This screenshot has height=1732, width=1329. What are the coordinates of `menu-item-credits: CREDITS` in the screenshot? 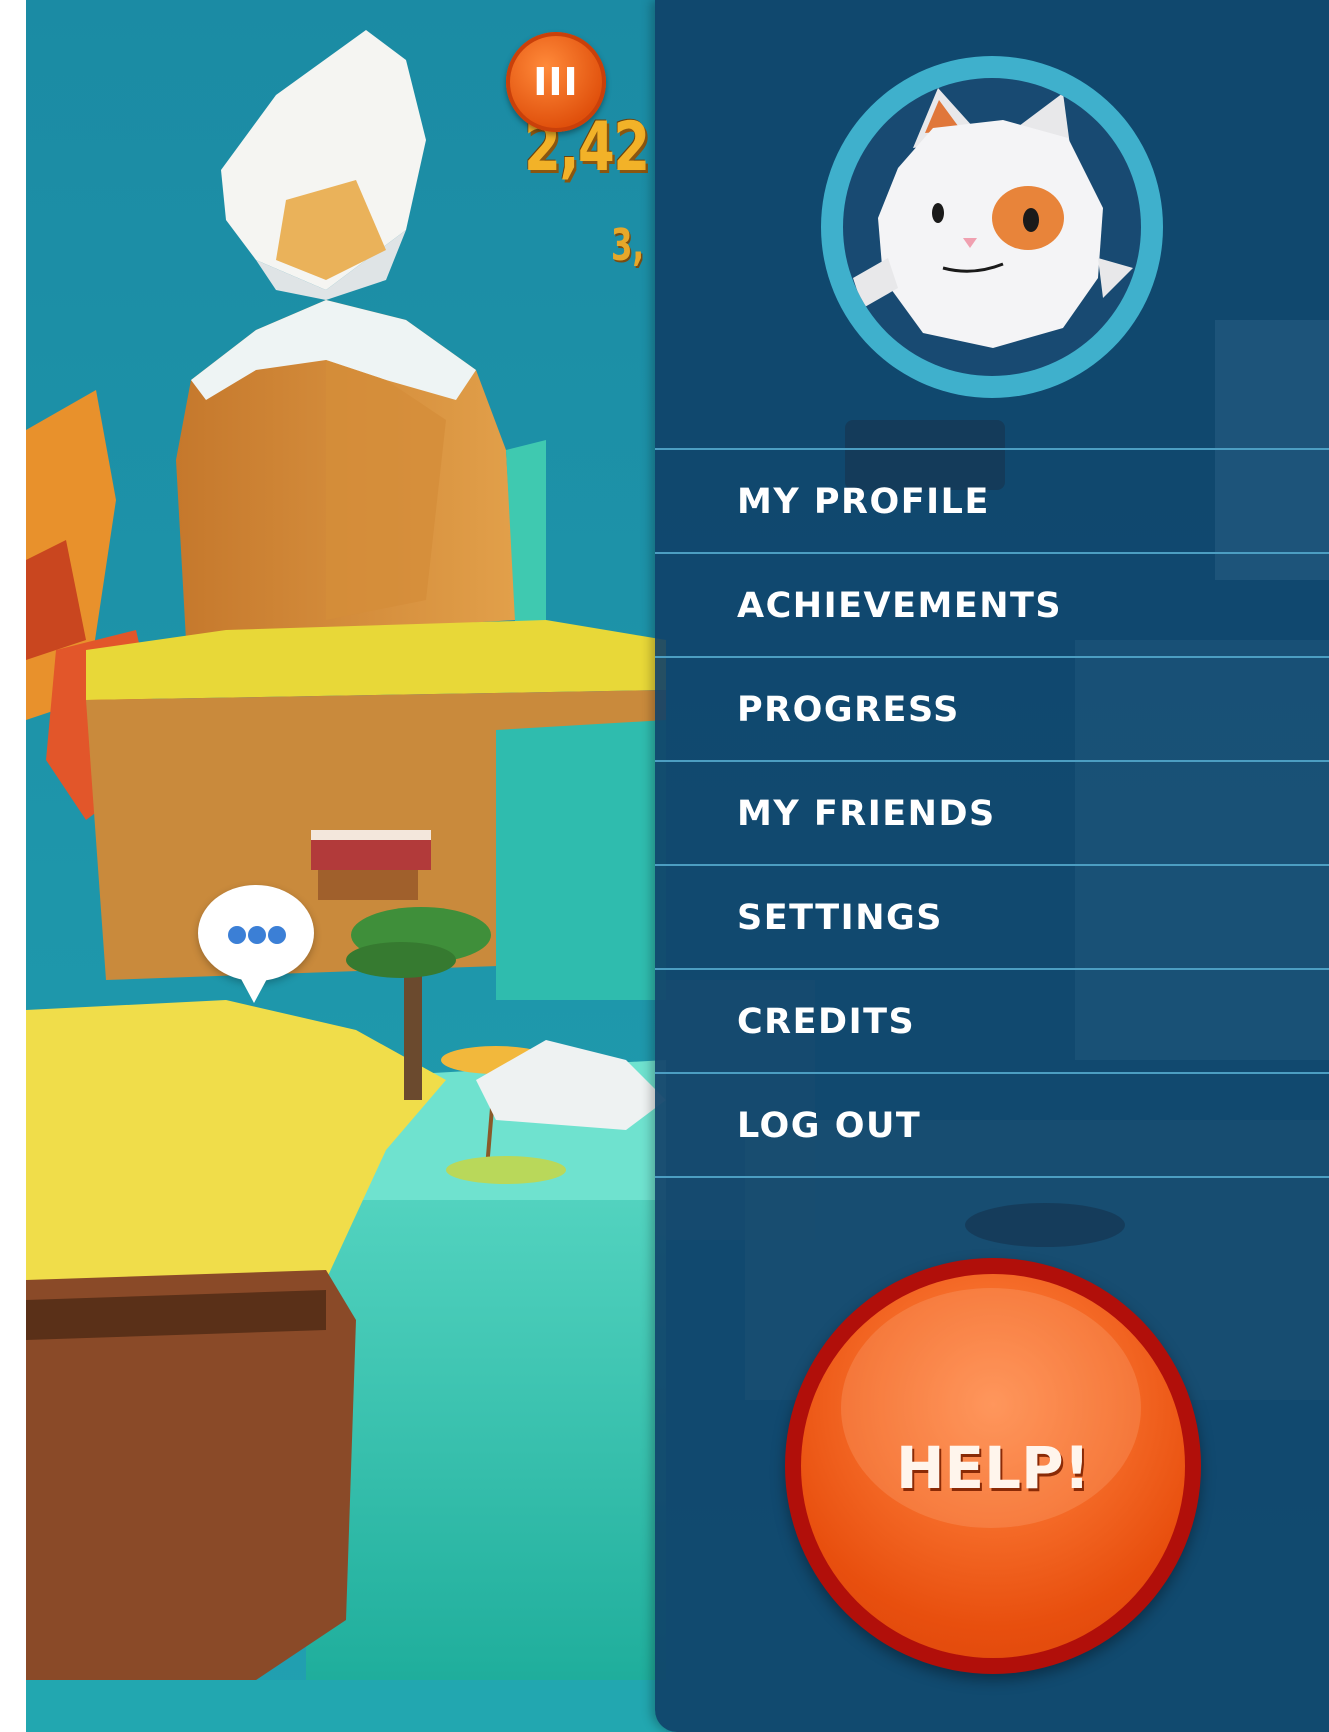 It's located at (992, 1022).